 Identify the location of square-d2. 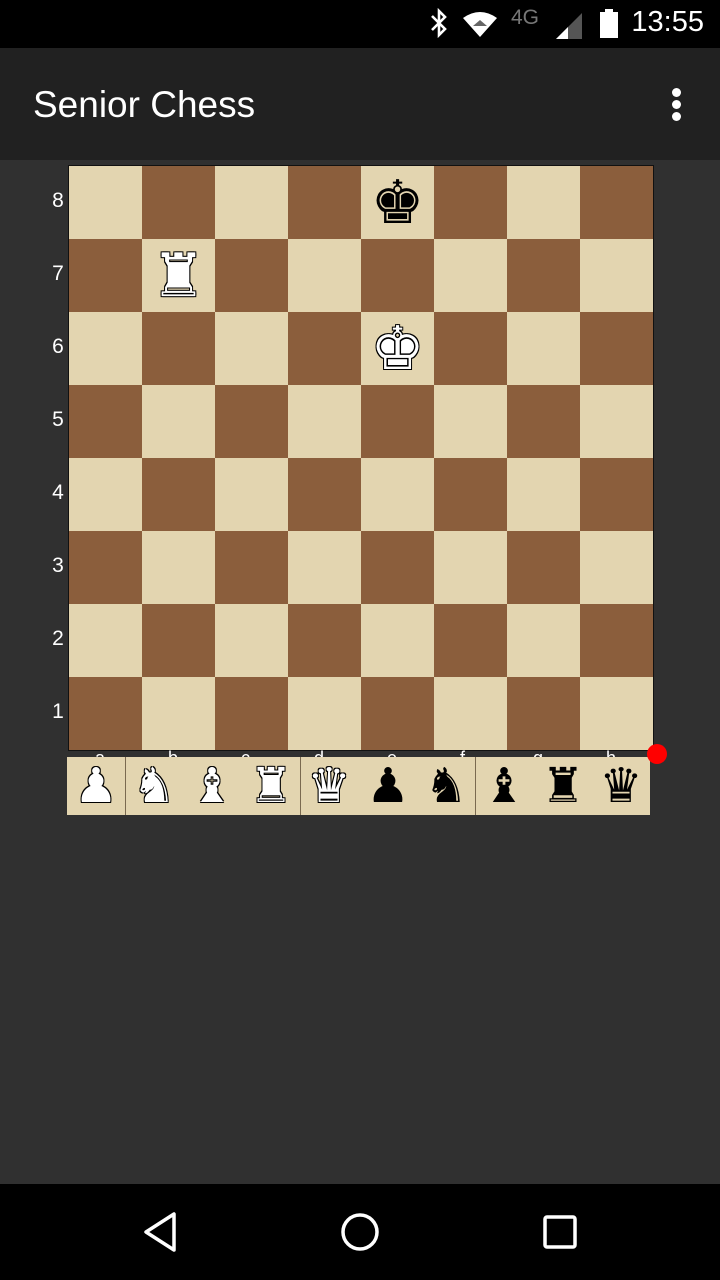
(324, 640).